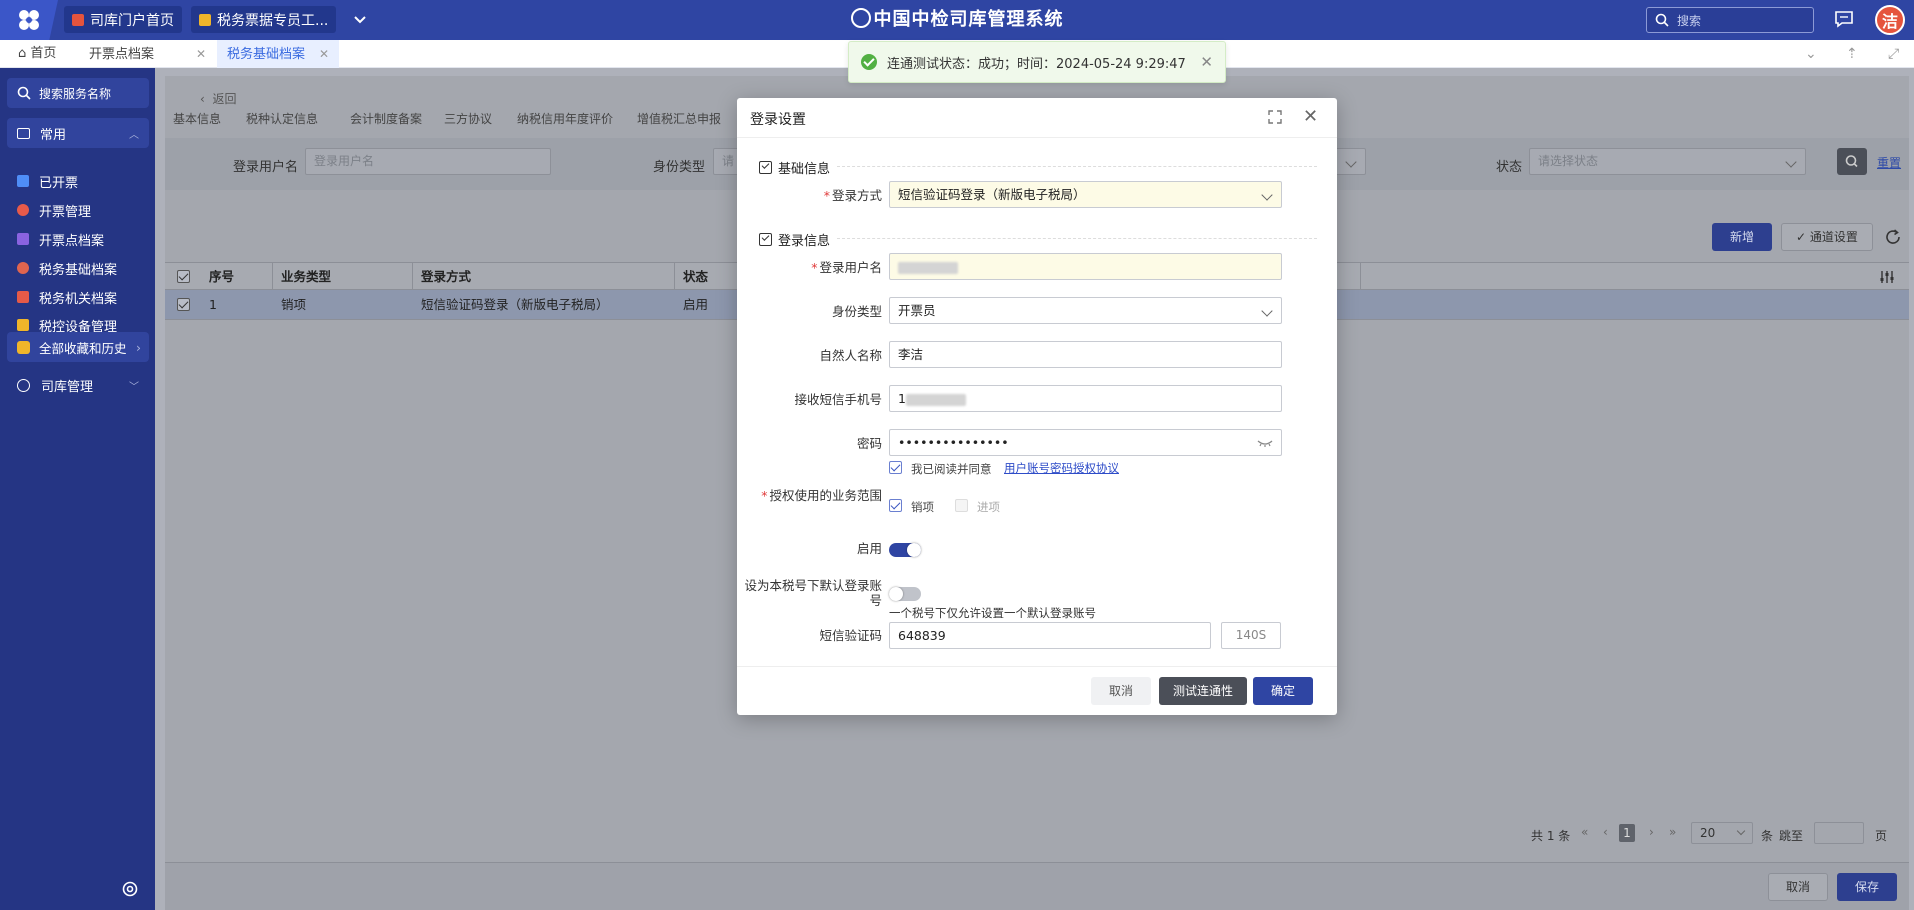  Describe the element at coordinates (29, 20) in the screenshot. I see `app-logo` at that location.